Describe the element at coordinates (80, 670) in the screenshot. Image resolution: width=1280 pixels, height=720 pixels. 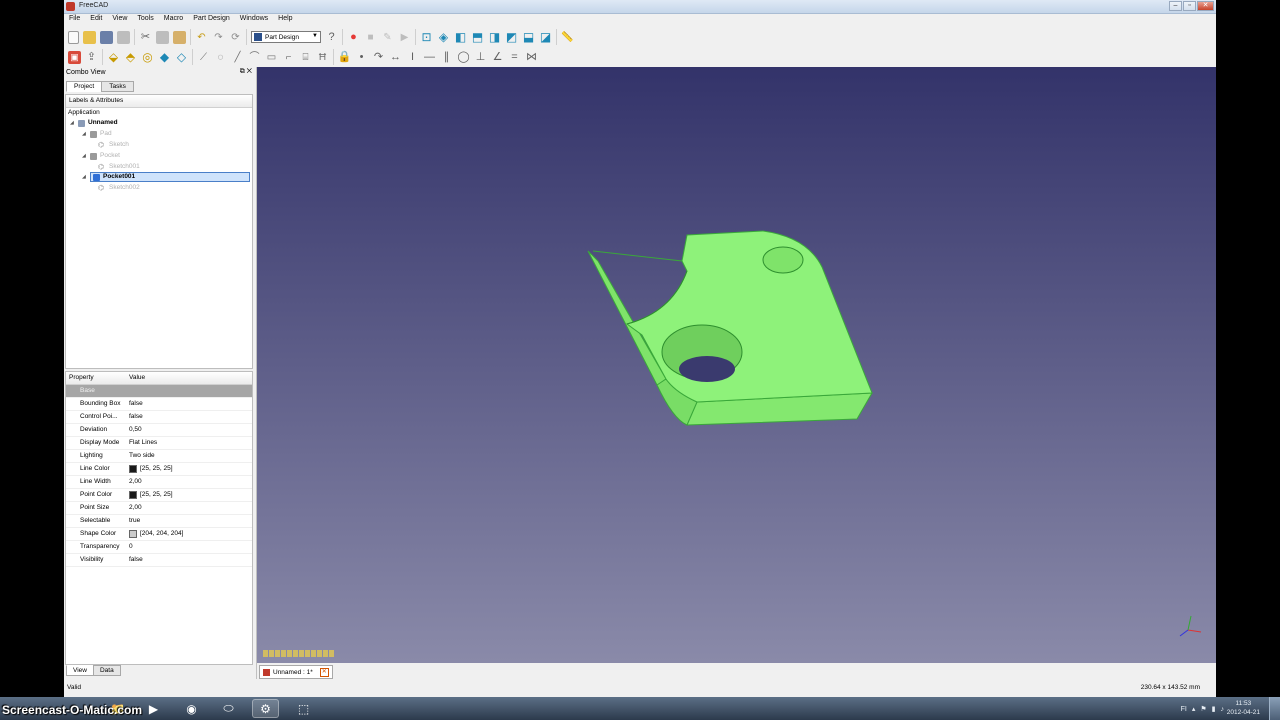
I see `tab-view: View` at that location.